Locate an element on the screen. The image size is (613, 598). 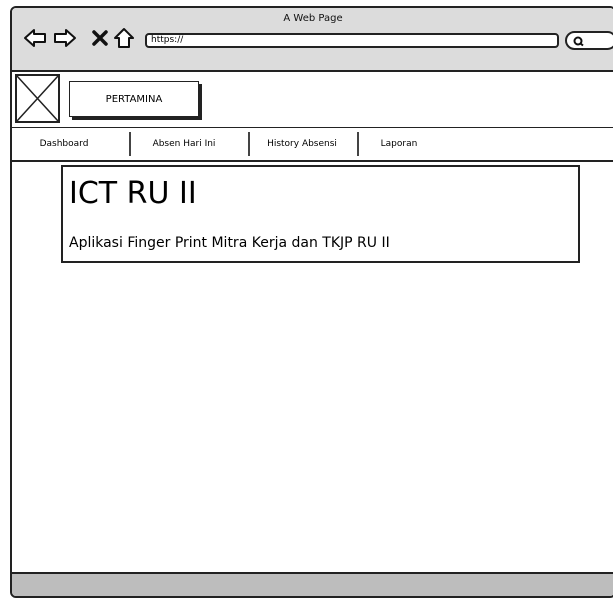
nav-item-absen-hari-ini: Absen Hari Ini is located at coordinates (184, 143).